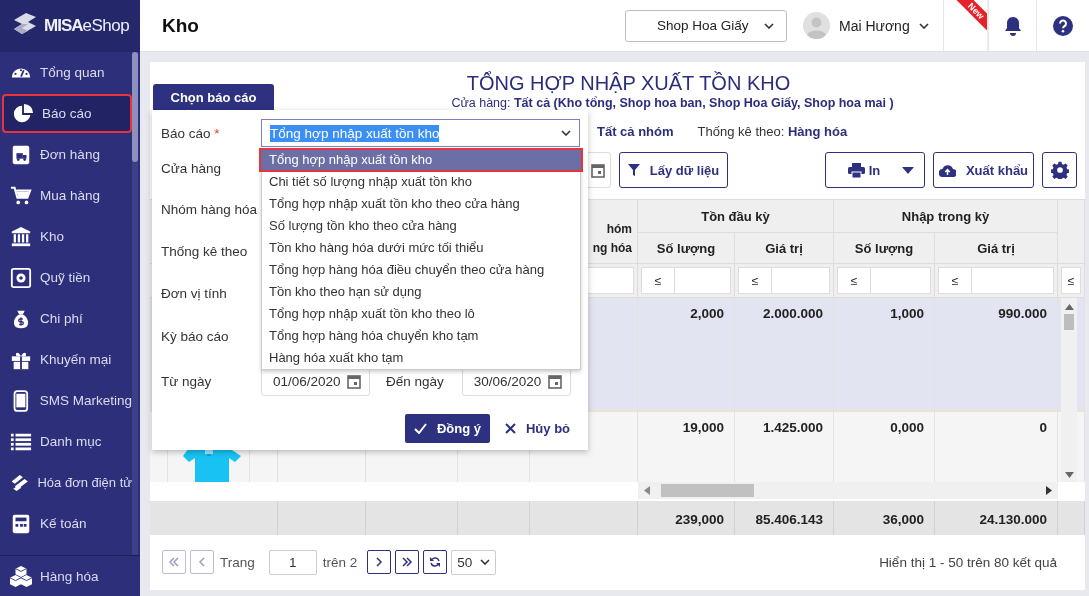 The width and height of the screenshot is (1089, 596). Describe the element at coordinates (772, 131) in the screenshot. I see `report-statistic: Thống kê theo: Hàng hóa` at that location.